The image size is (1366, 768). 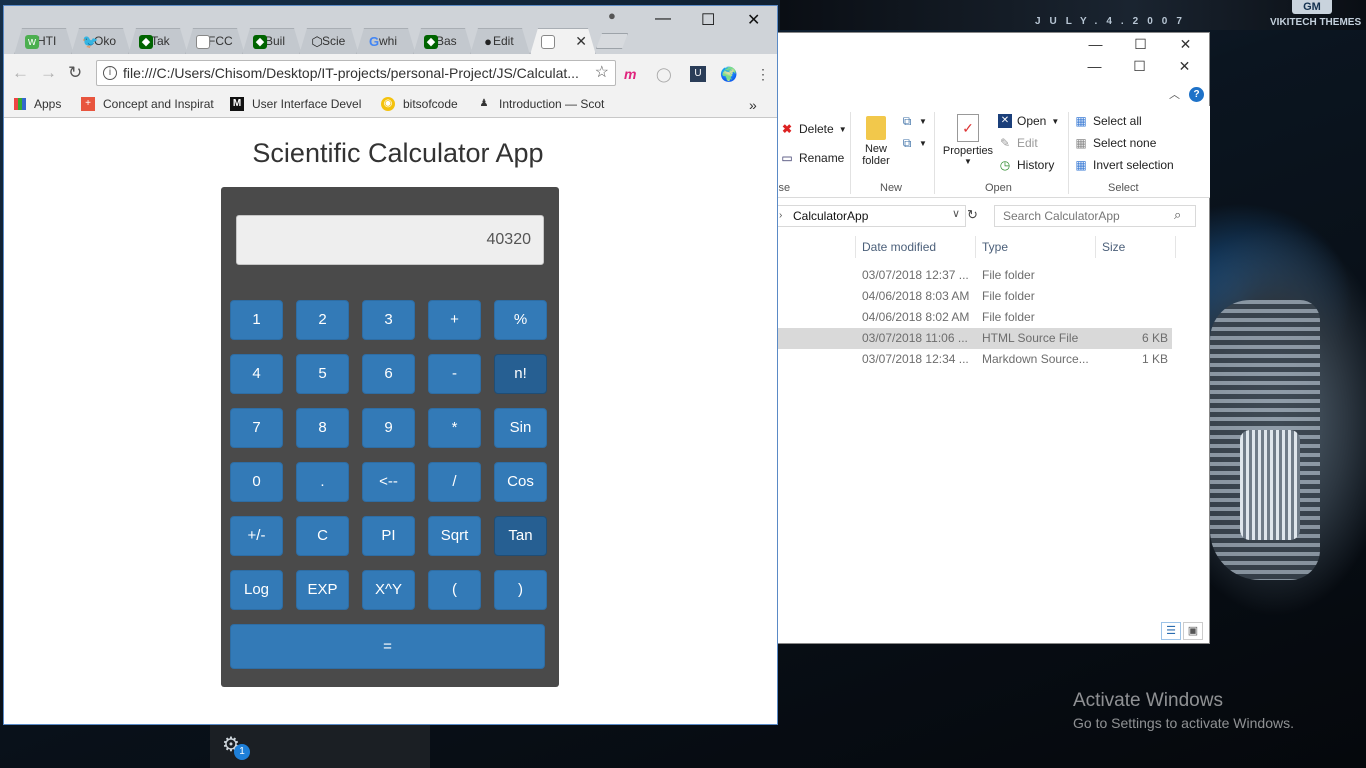 What do you see at coordinates (388, 590) in the screenshot?
I see `key-power: X^Y` at bounding box center [388, 590].